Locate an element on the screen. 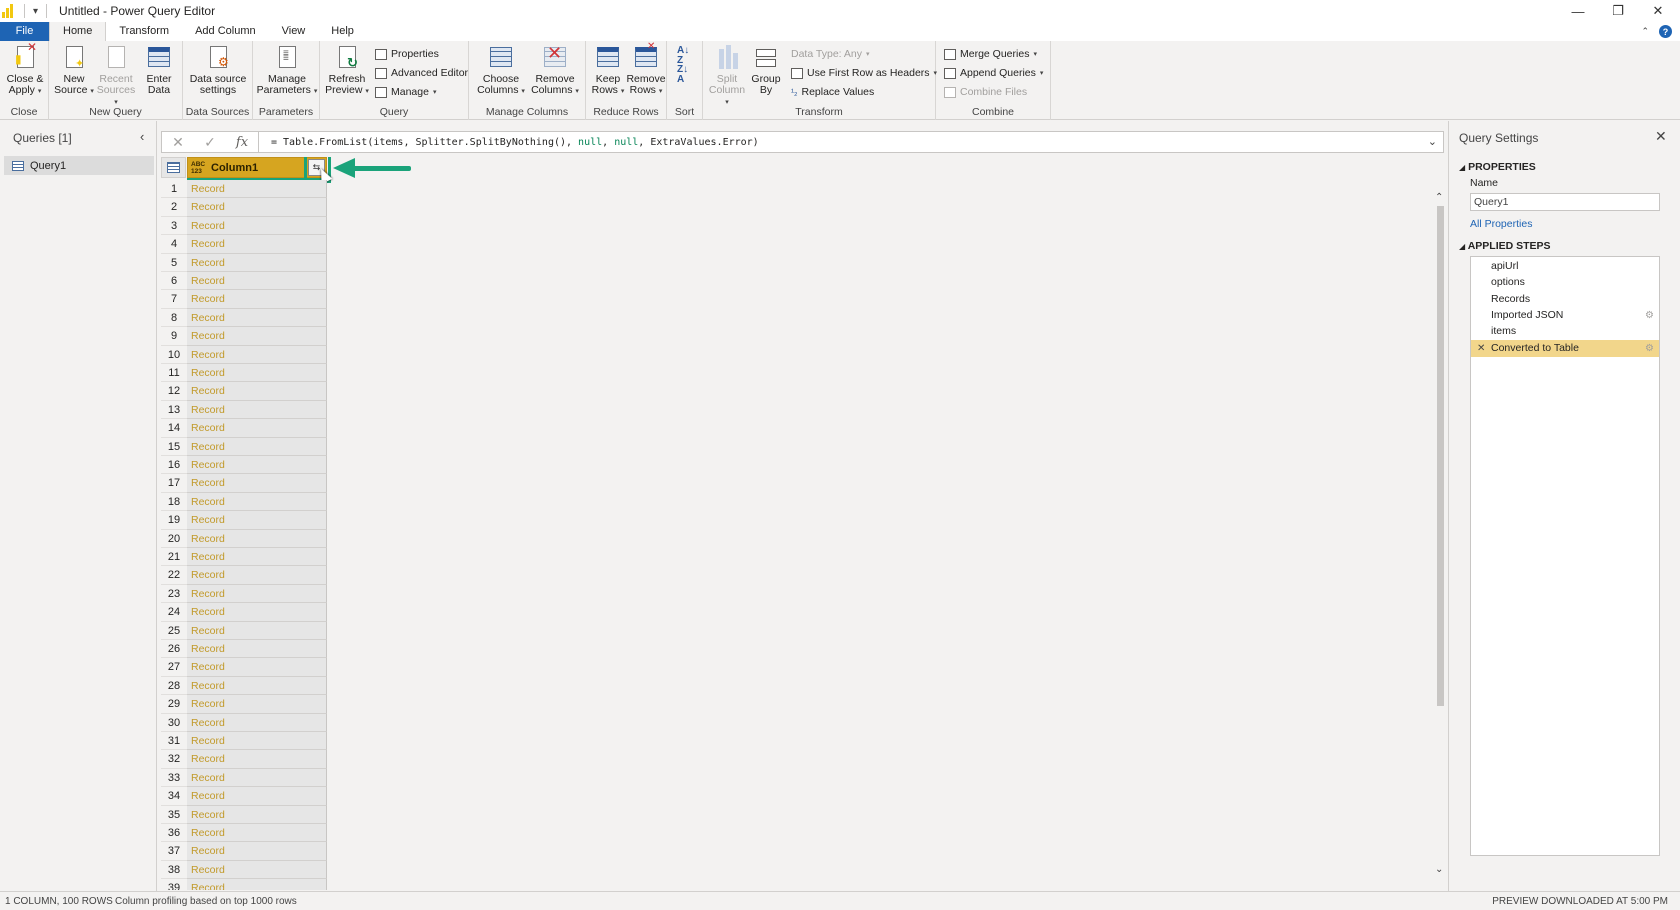  row-number: 21 is located at coordinates (174, 557).